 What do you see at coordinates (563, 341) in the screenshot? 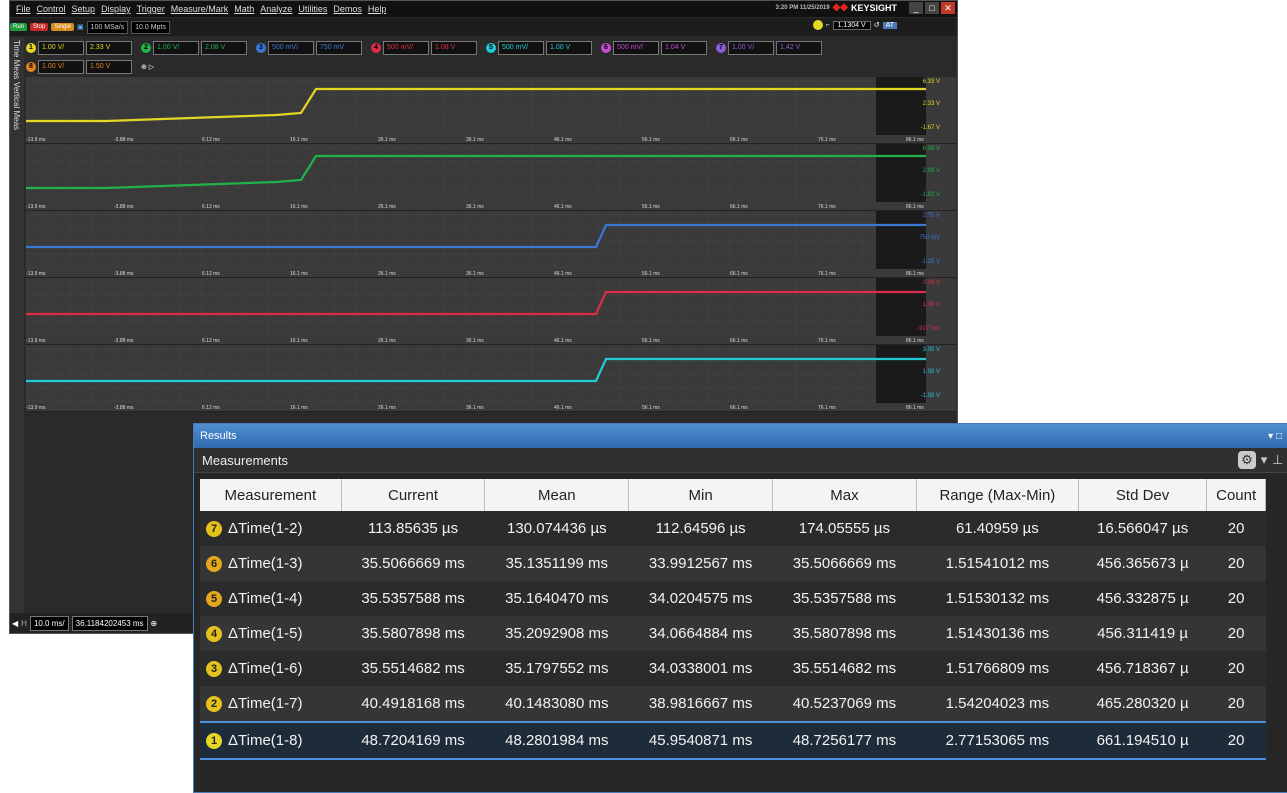
I see `time-tick: 46.1 ms` at bounding box center [563, 341].